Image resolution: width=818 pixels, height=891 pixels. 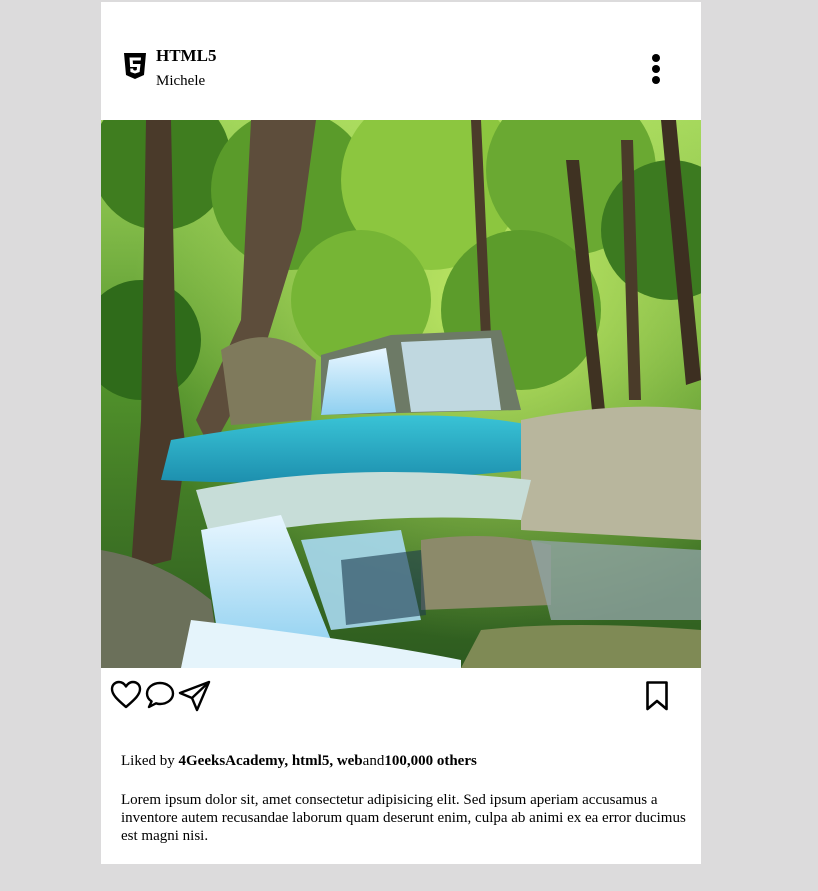 I want to click on like-button, so click(x=126, y=697).